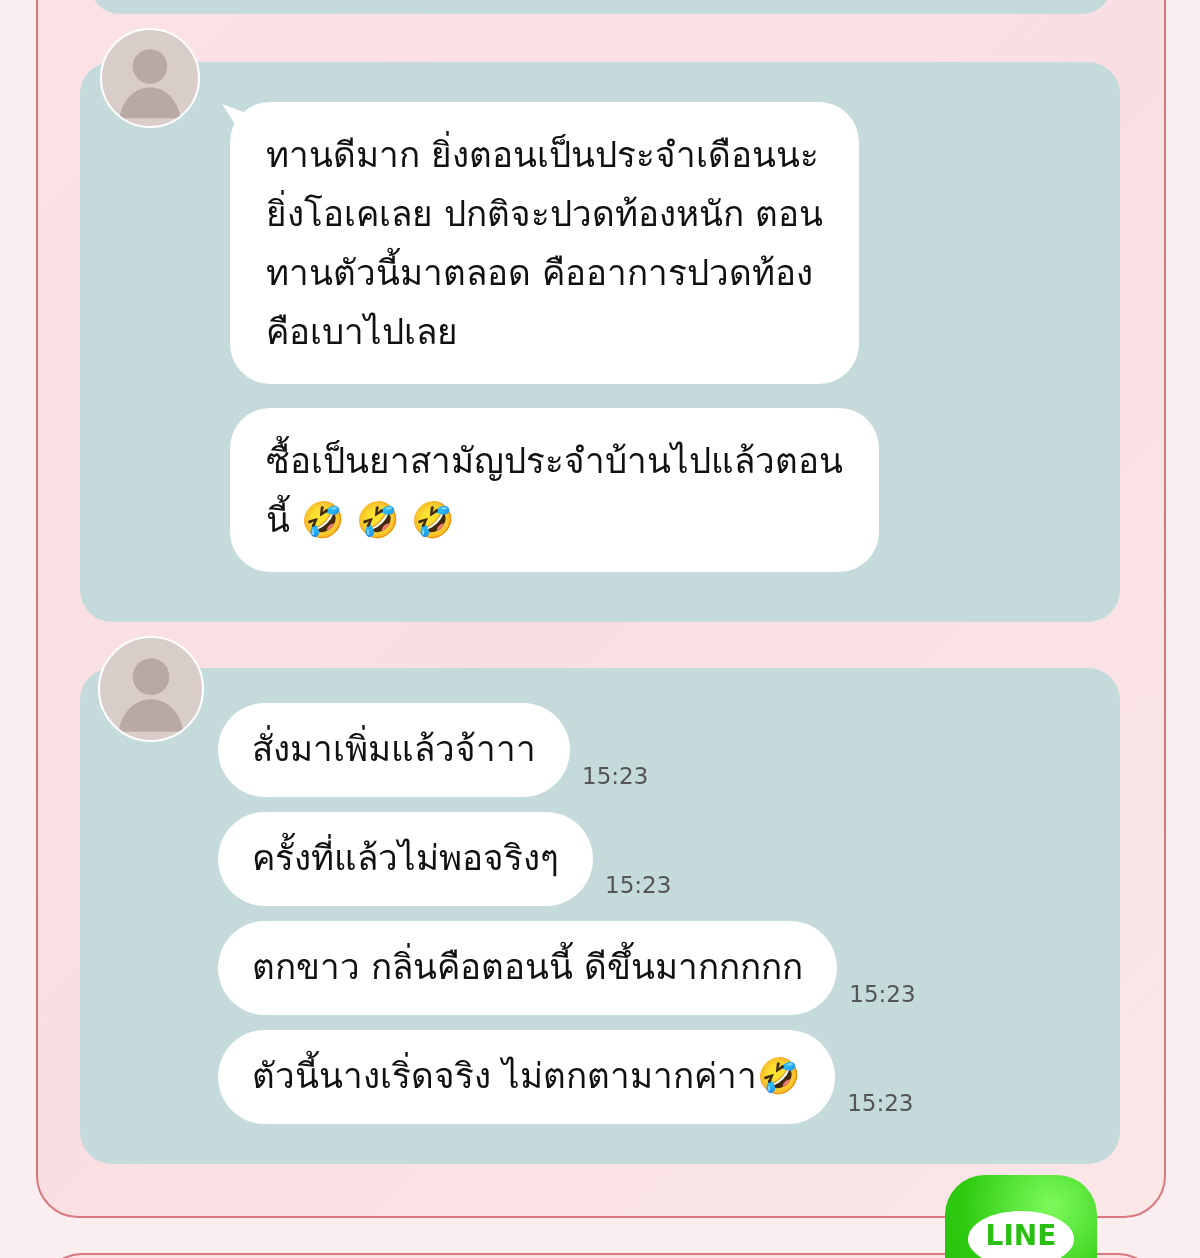 The image size is (1200, 1258). I want to click on line-app-icon: LINE, so click(1021, 1216).